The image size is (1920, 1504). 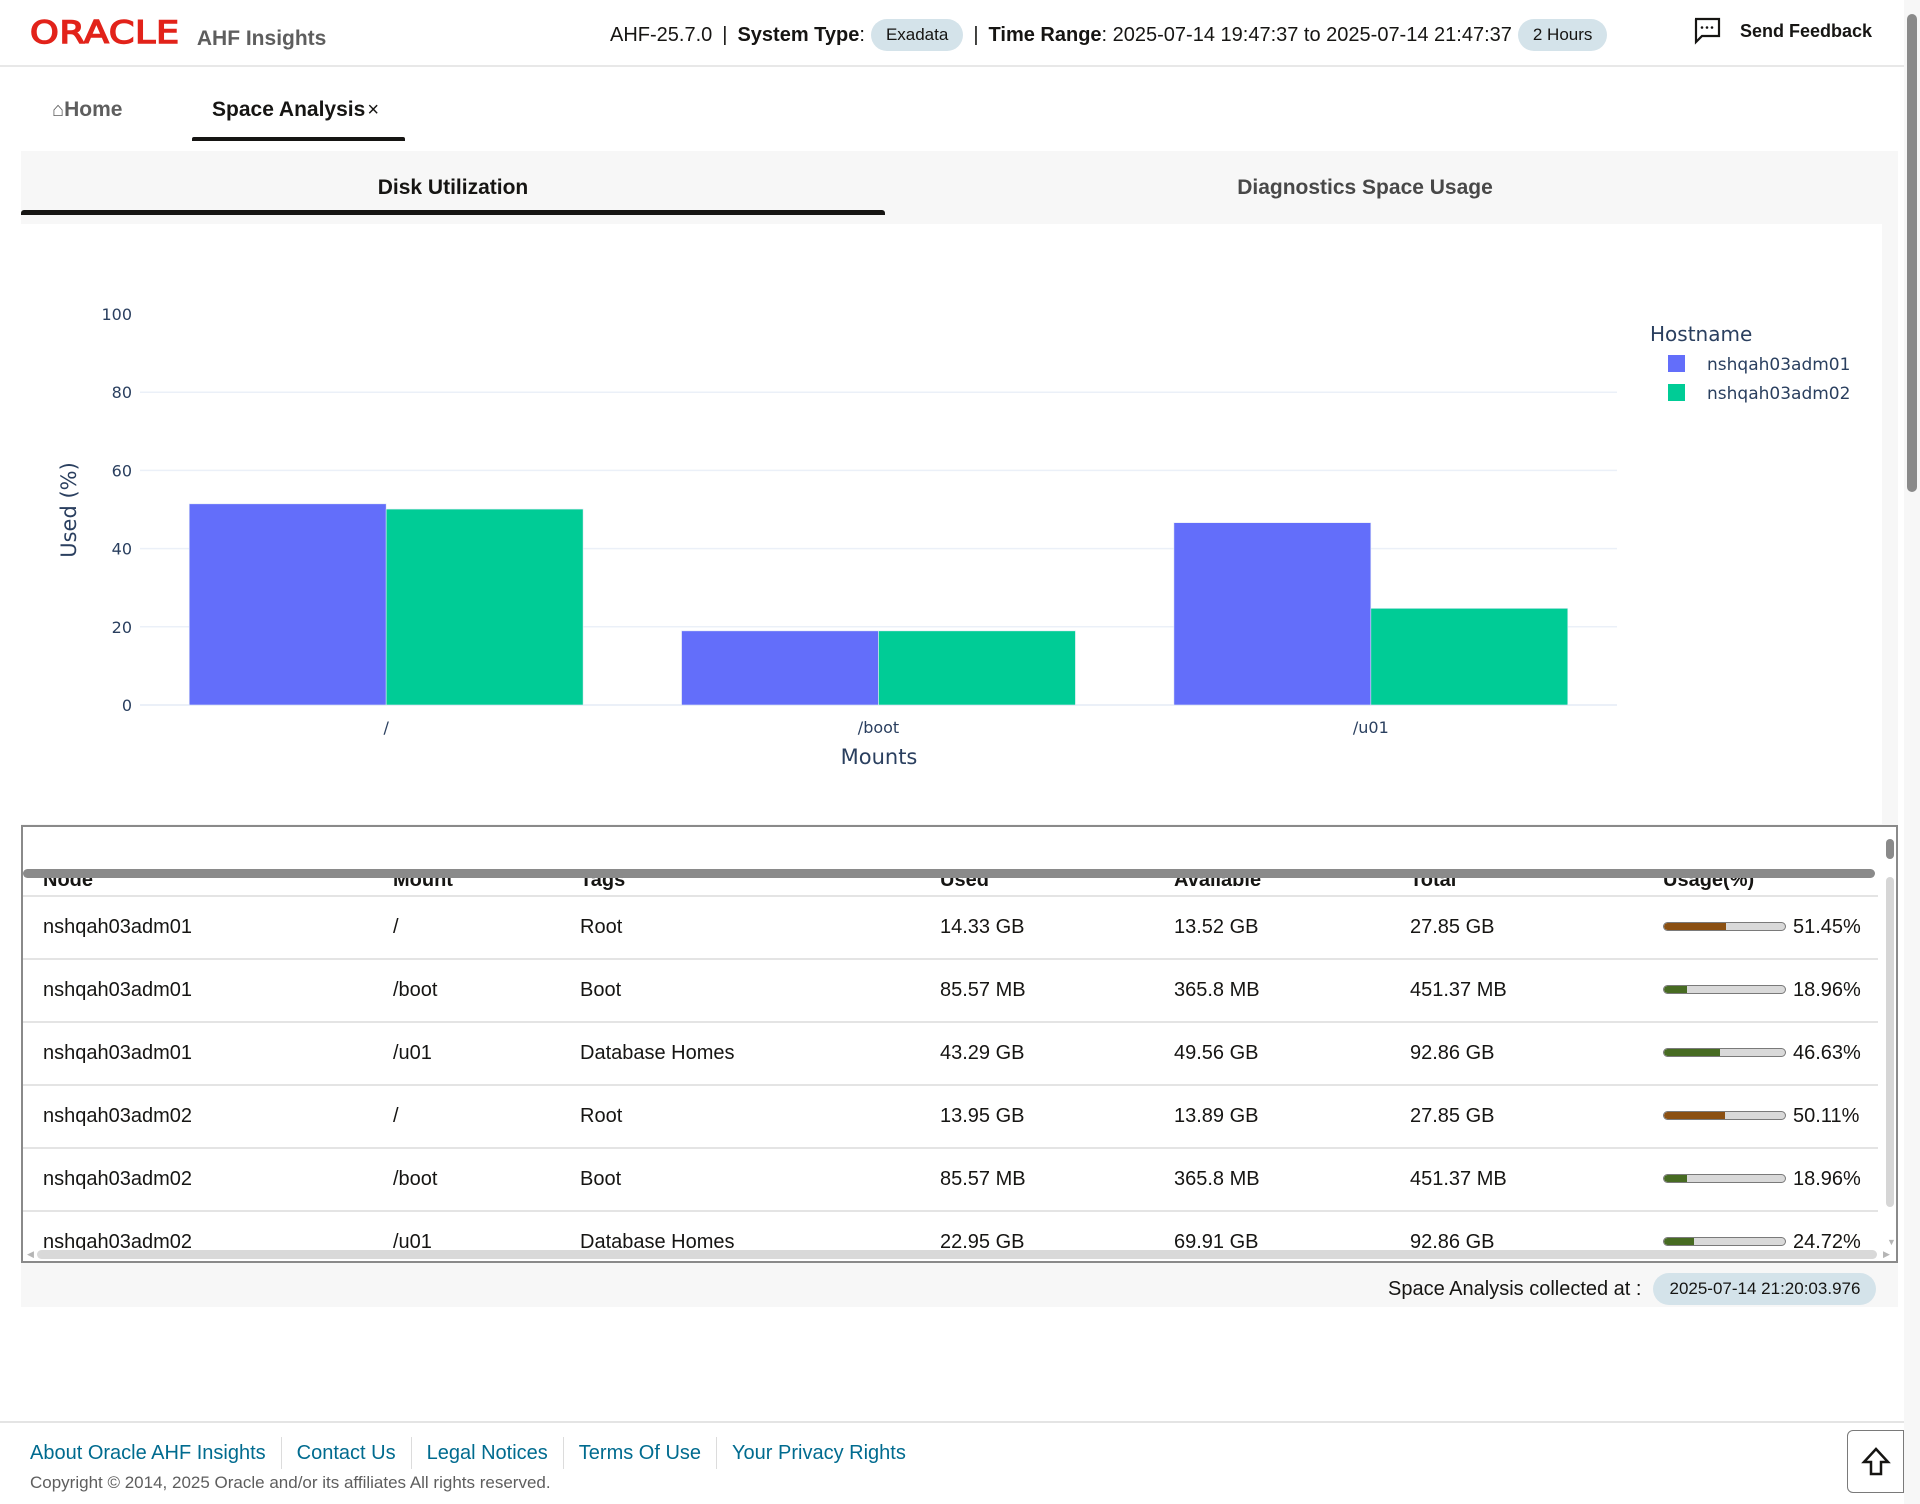 I want to click on footer-link-contact: Contact Us, so click(x=345, y=1453).